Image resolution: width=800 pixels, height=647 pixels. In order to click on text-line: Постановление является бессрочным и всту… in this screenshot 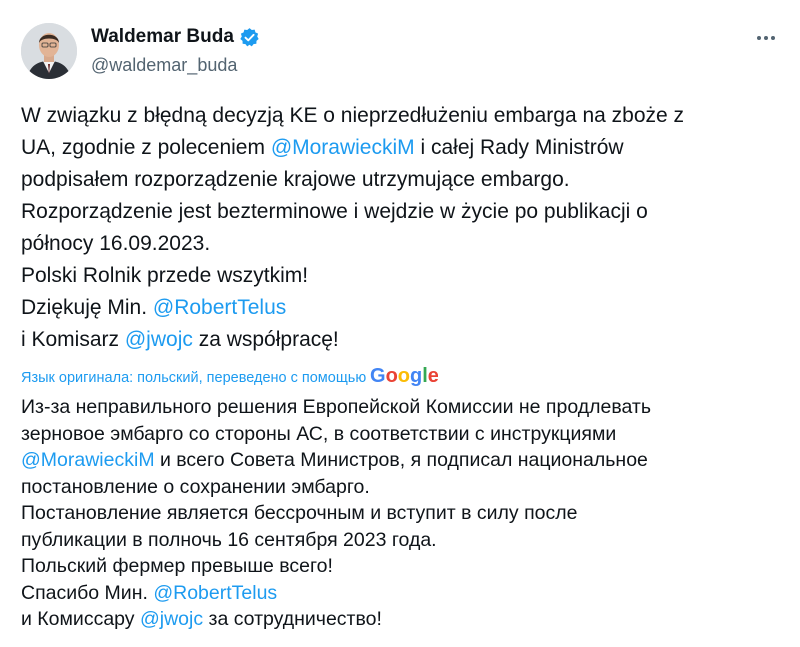, I will do `click(401, 513)`.